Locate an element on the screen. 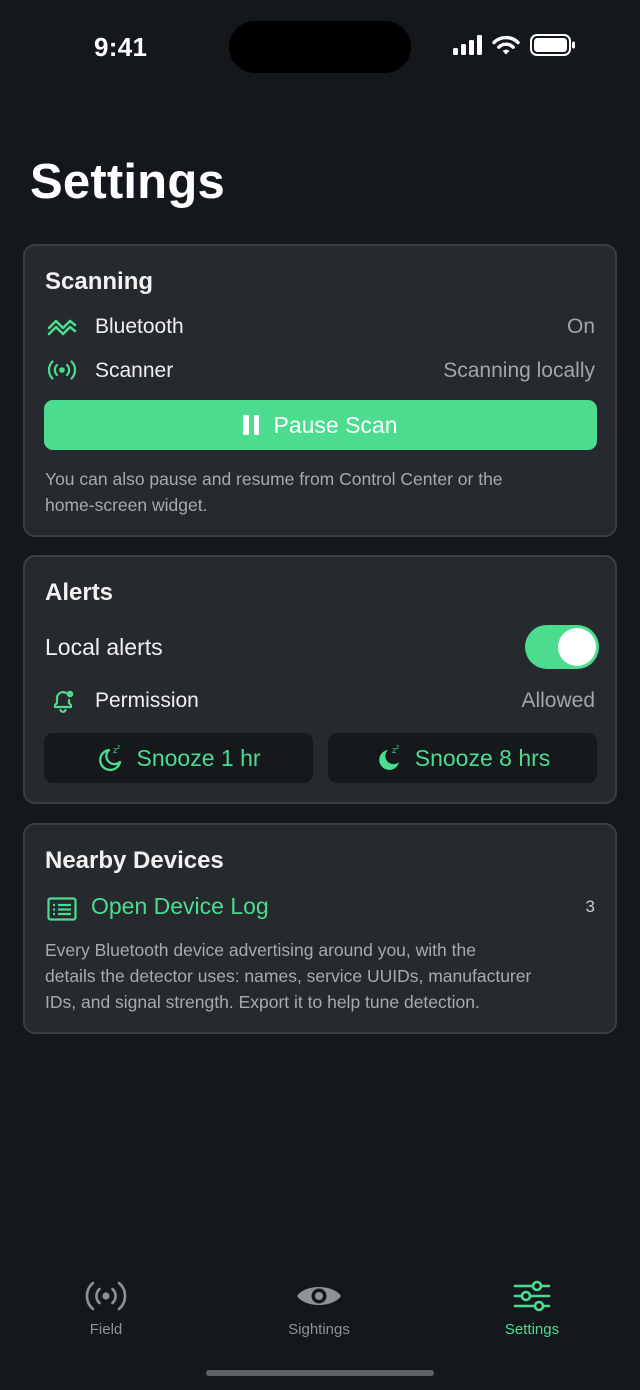 Image resolution: width=640 pixels, height=1390 pixels. tab-field-label: Field is located at coordinates (106, 1329).